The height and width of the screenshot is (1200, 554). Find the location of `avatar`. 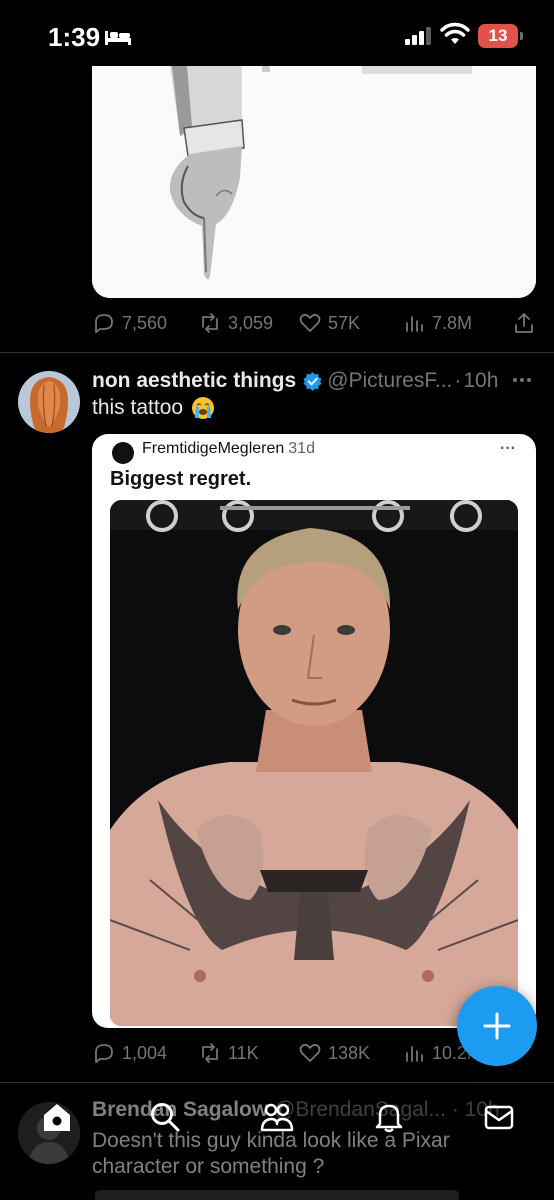

avatar is located at coordinates (49, 402).